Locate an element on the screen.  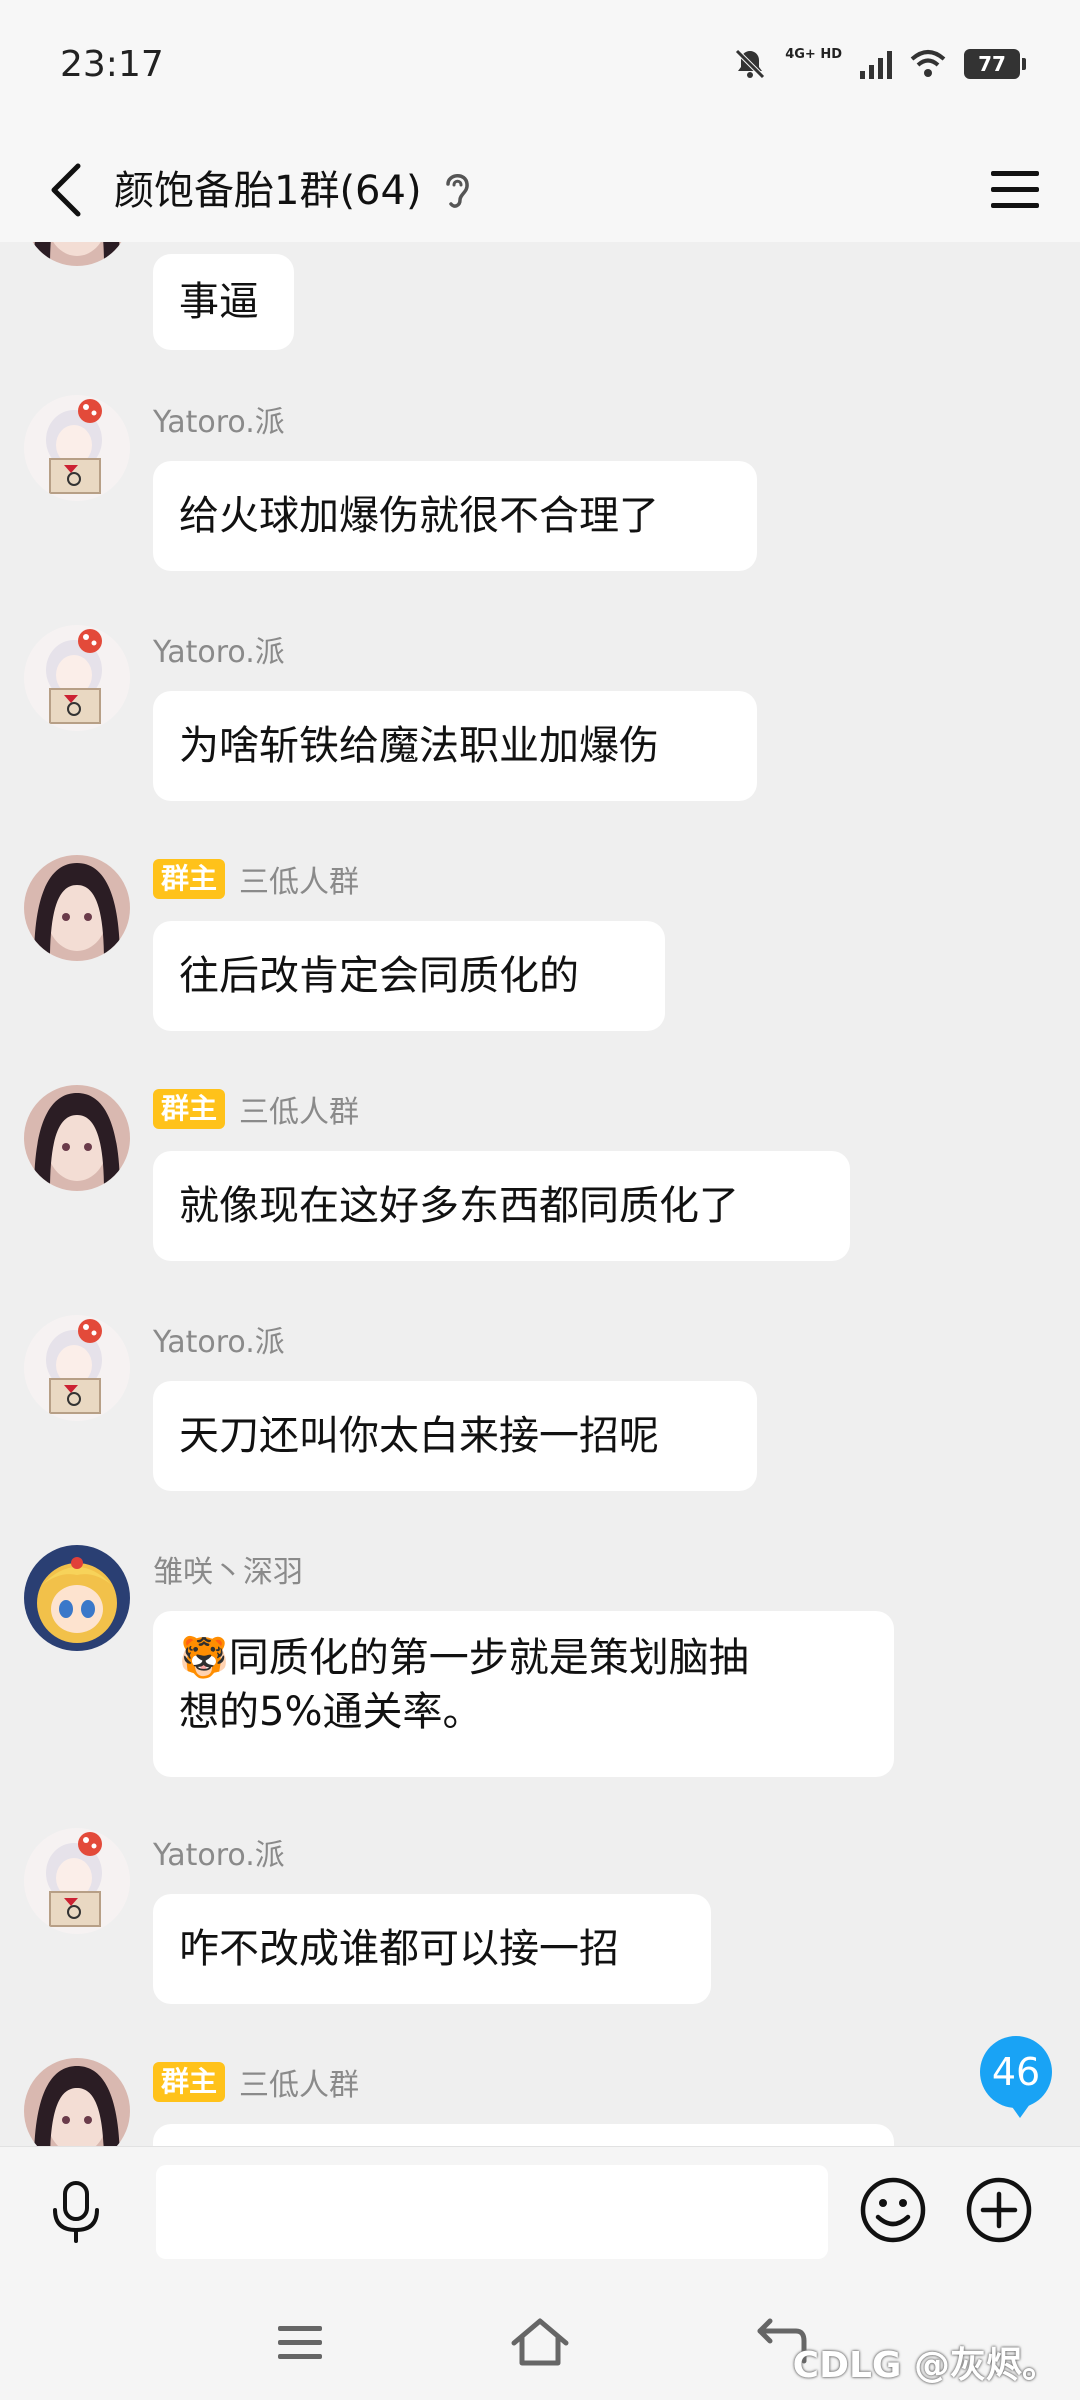
back-button is located at coordinates (66, 190).